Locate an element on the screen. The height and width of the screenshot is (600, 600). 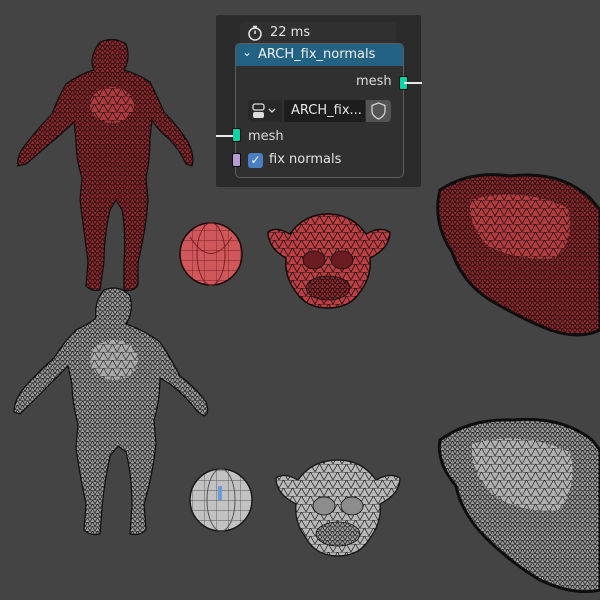
fix-normals-label: fix normals is located at coordinates (305, 159).